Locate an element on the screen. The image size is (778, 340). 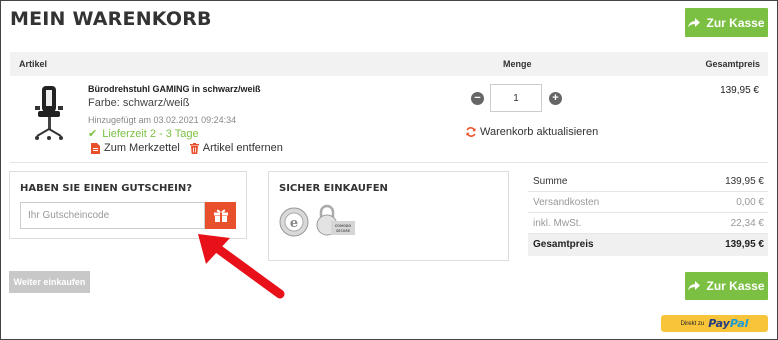
secure-shopping-box: SICHER EINKAUFEN e COMODO SECURE is located at coordinates (388, 216).